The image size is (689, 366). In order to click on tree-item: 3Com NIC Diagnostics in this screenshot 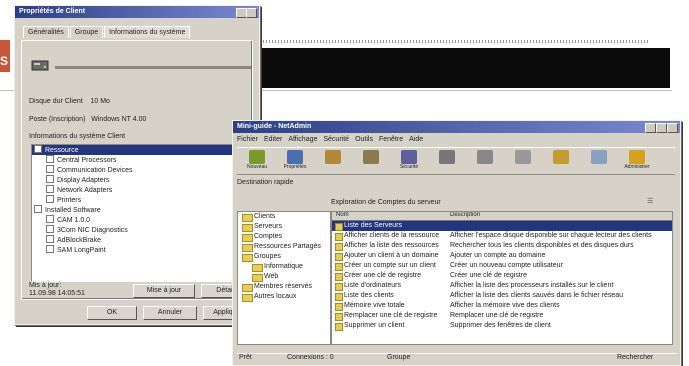, I will do `click(141, 230)`.